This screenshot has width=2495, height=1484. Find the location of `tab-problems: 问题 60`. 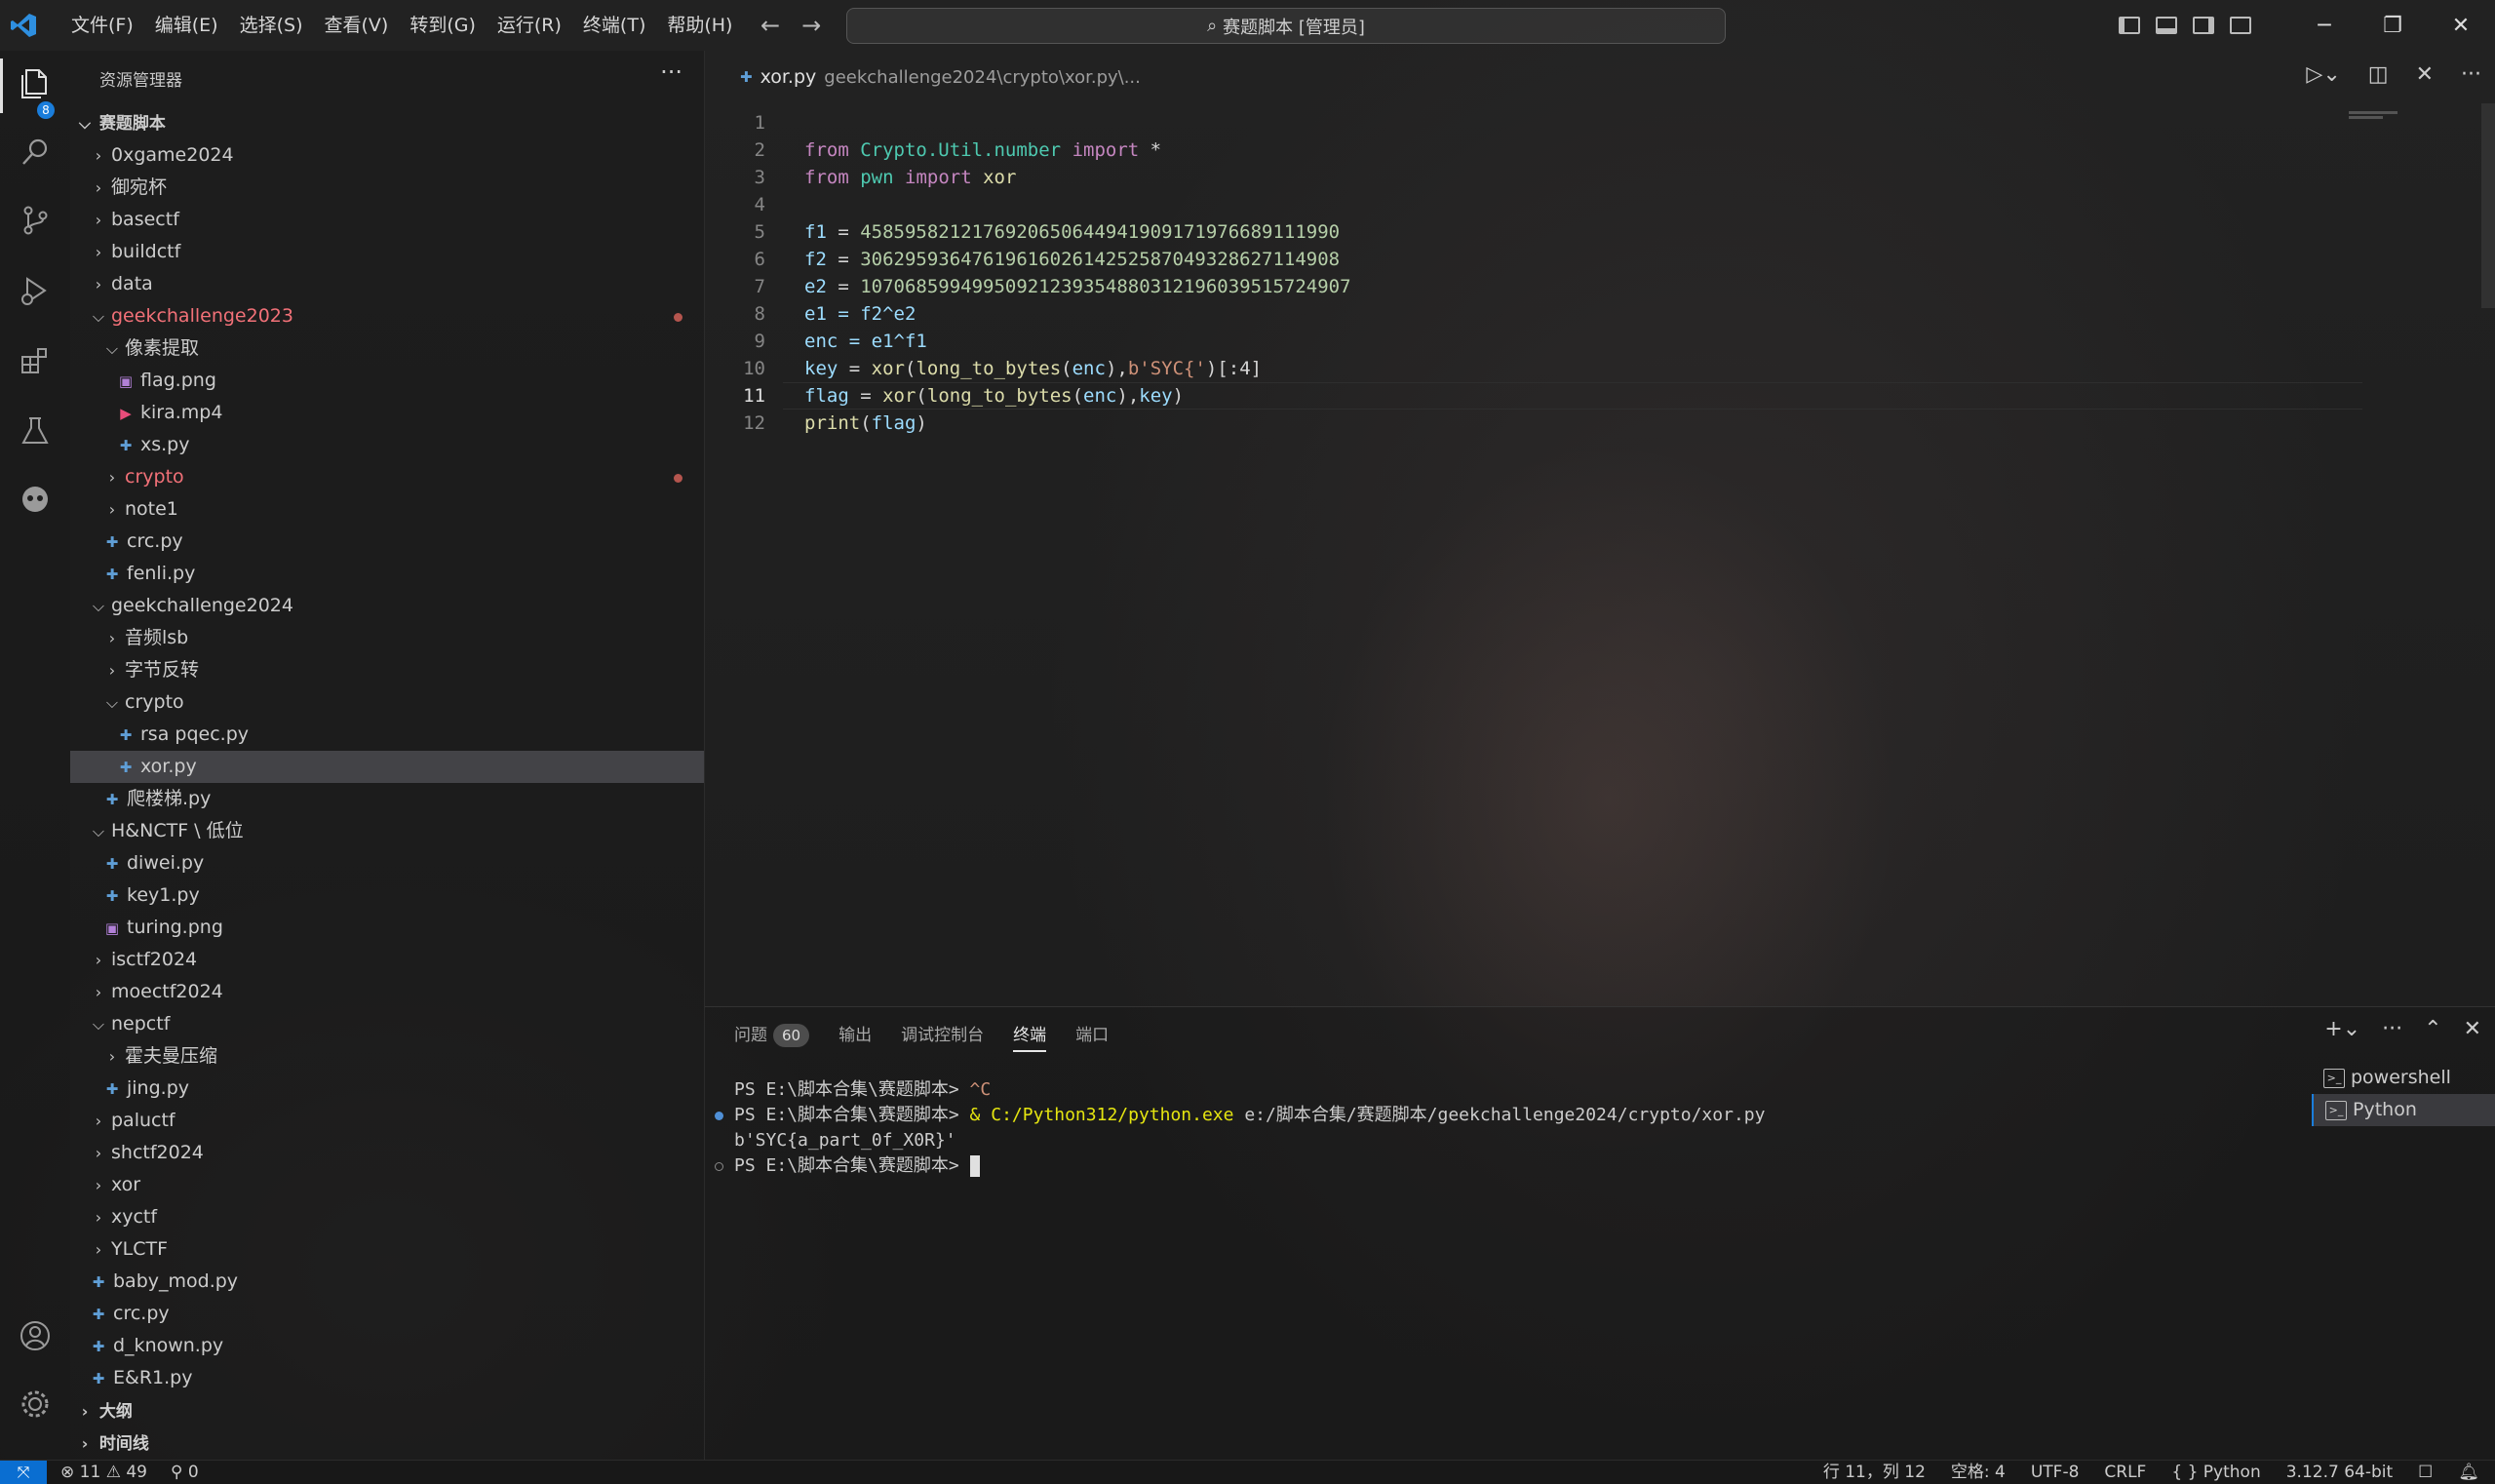

tab-problems: 问题 60 is located at coordinates (772, 1036).